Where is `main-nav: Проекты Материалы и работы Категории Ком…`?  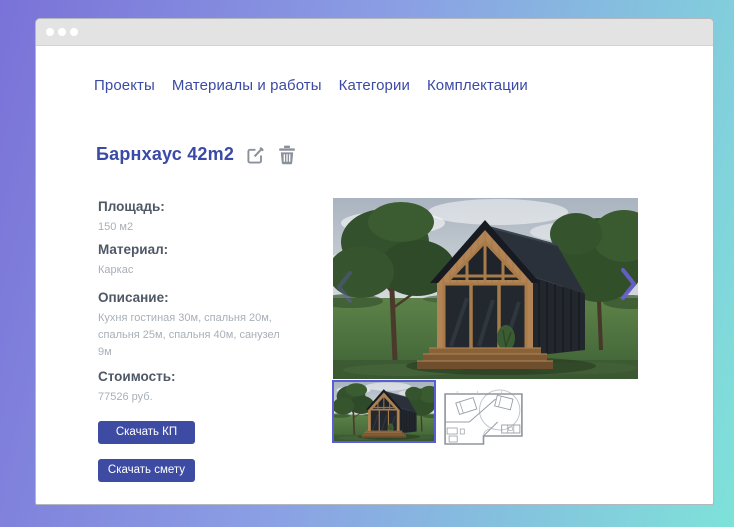 main-nav: Проекты Материалы и работы Категории Ком… is located at coordinates (311, 85).